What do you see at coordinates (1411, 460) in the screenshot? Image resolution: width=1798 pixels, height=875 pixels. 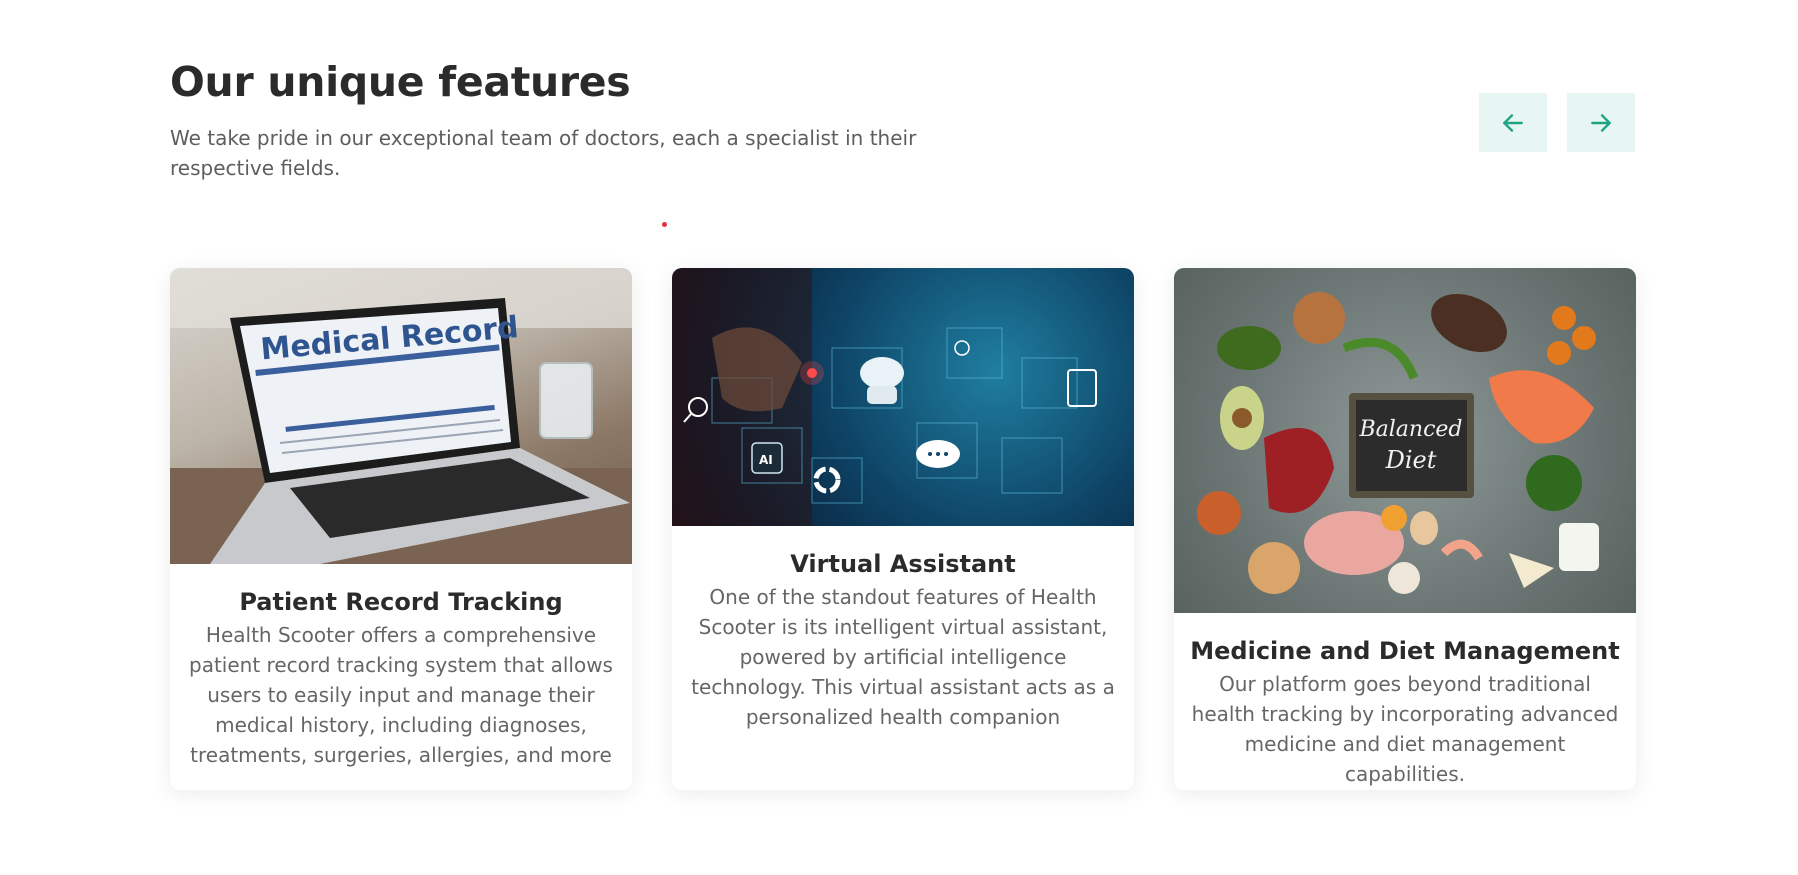 I see `chalkboard-line2-text: Diet` at bounding box center [1411, 460].